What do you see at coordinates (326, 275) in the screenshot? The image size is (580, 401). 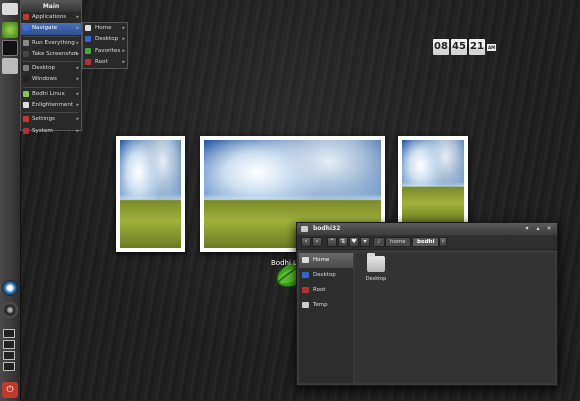 I see `place-item: Desktop` at bounding box center [326, 275].